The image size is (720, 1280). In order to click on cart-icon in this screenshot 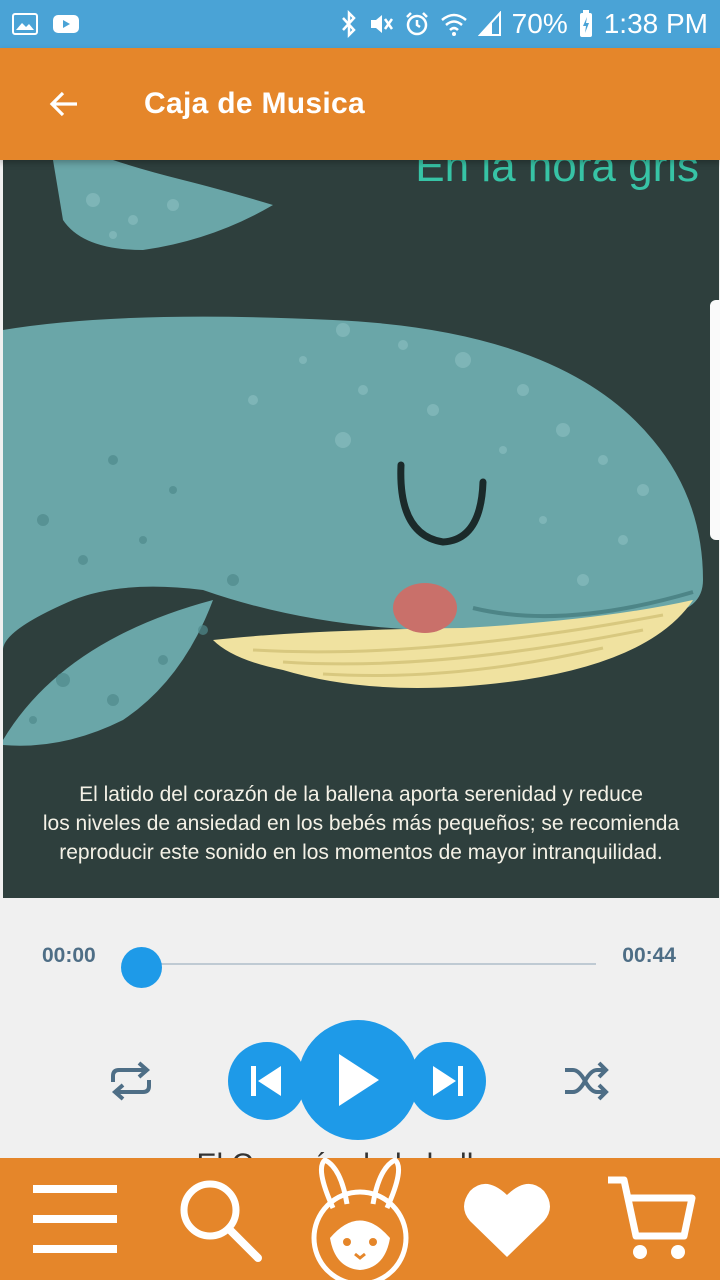, I will do `click(652, 1217)`.